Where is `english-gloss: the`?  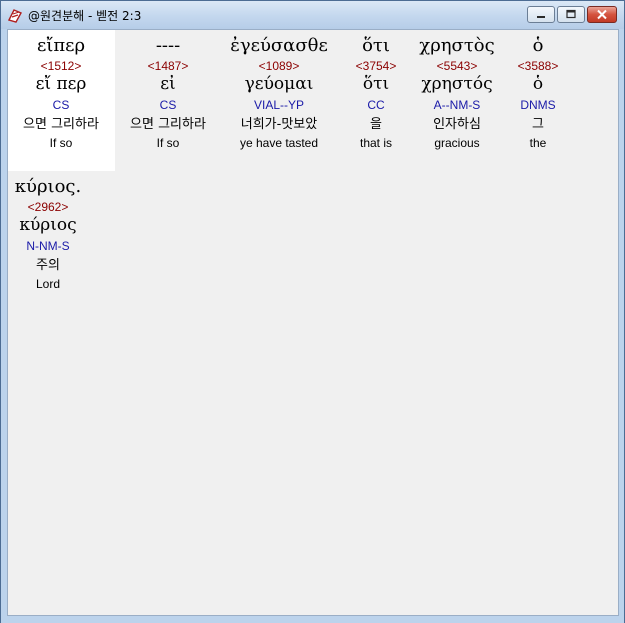 english-gloss: the is located at coordinates (538, 143).